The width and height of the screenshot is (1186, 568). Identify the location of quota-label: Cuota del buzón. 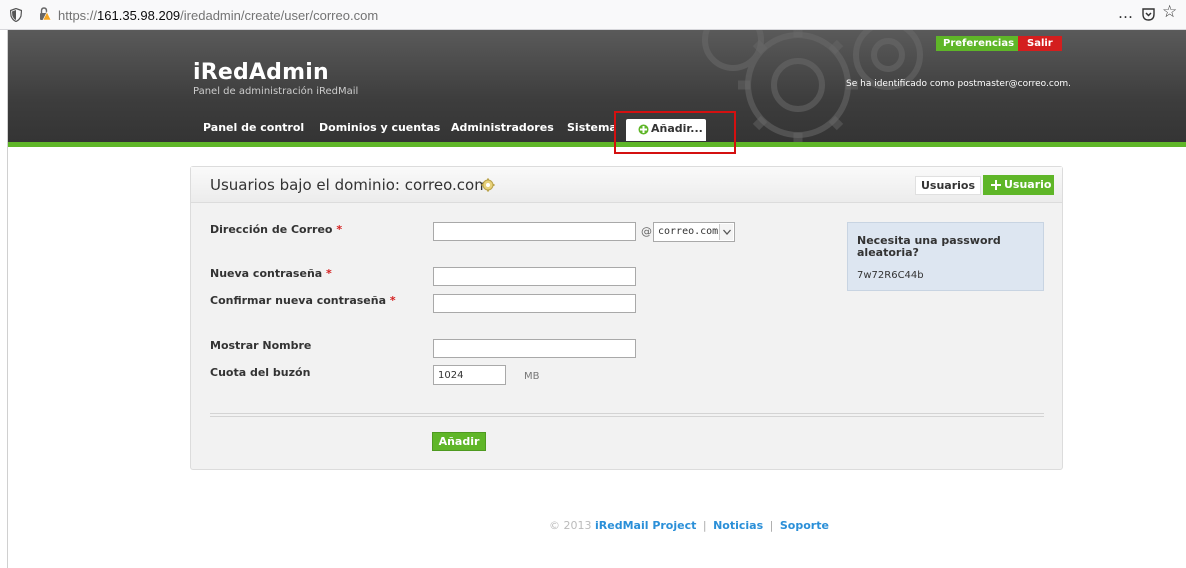
(260, 372).